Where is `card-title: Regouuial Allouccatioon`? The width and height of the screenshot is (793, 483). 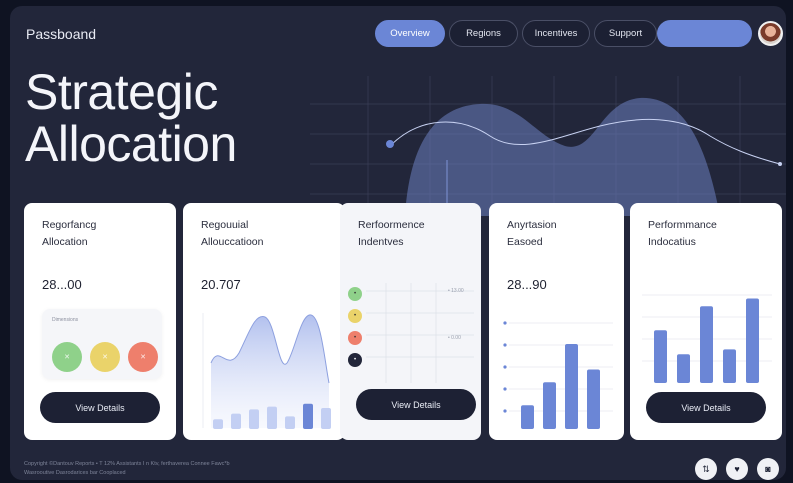 card-title: Regouuial Allouccatioon is located at coordinates (232, 233).